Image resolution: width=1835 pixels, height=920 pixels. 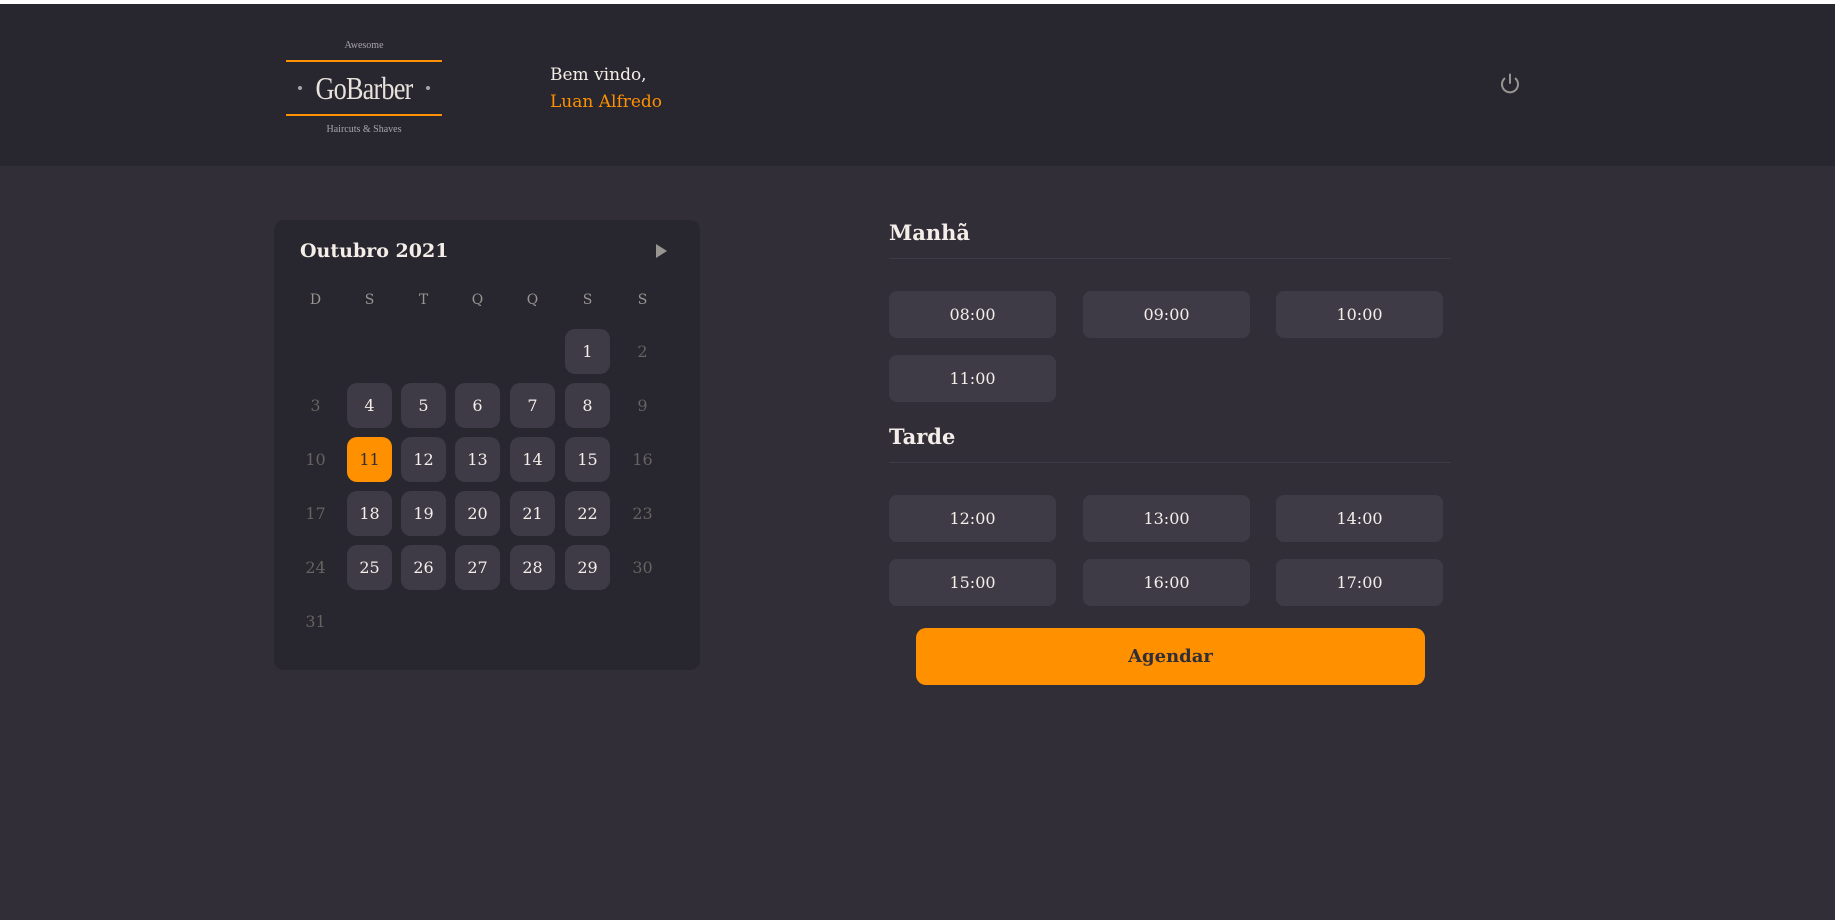 What do you see at coordinates (606, 102) in the screenshot?
I see `profile-link: Luan Alfredo` at bounding box center [606, 102].